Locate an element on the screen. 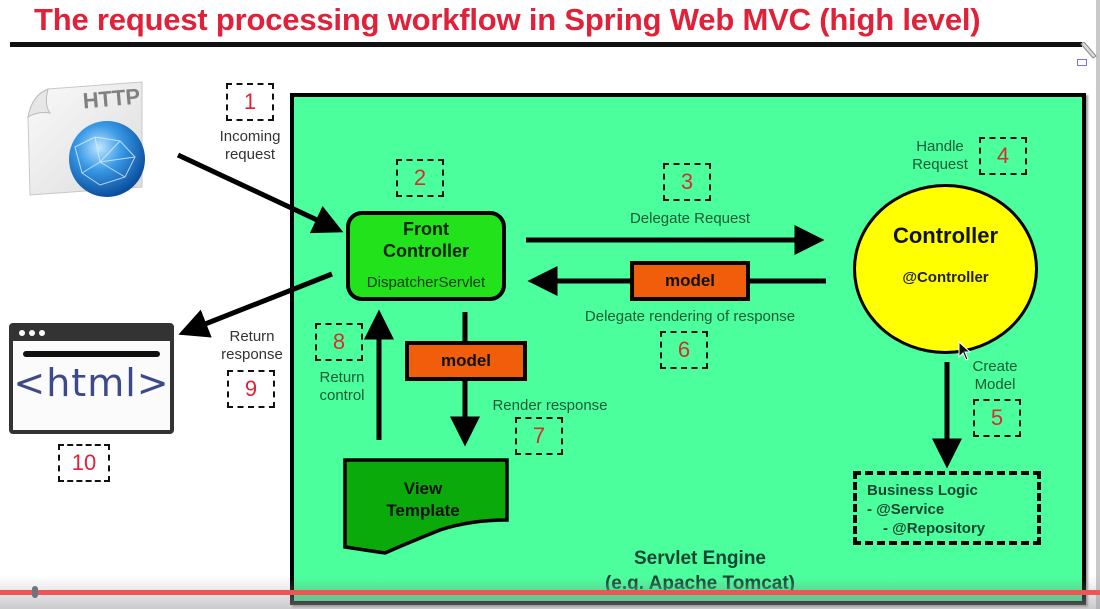 The image size is (1100, 609). step-badge-2: 2 is located at coordinates (420, 178).